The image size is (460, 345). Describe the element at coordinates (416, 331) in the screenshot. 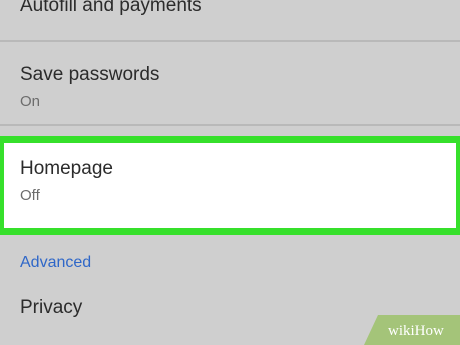

I see `watermark-text: wikiHow` at that location.